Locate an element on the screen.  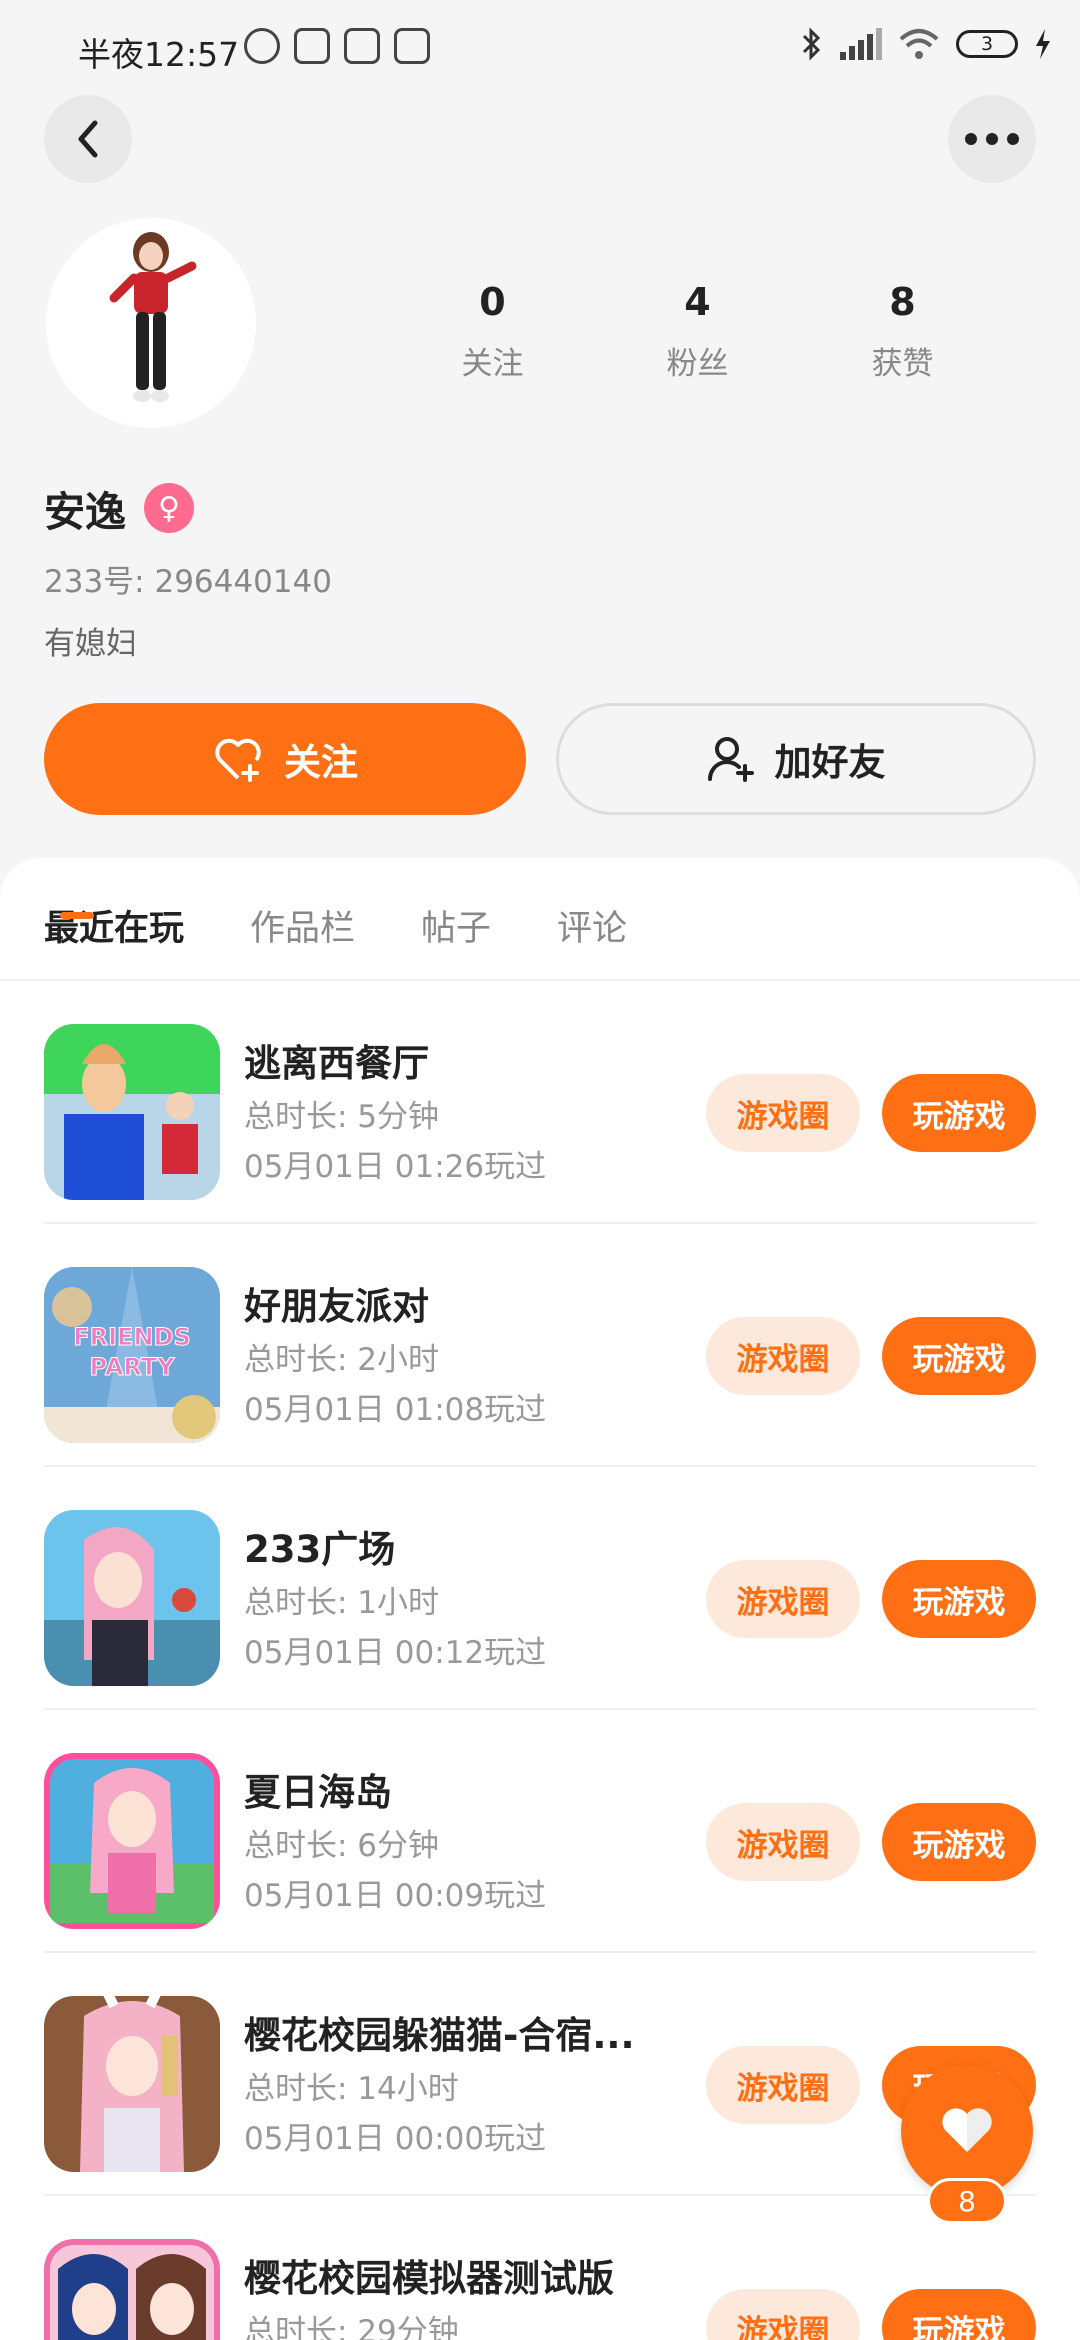
wifi-icon is located at coordinates (919, 44).